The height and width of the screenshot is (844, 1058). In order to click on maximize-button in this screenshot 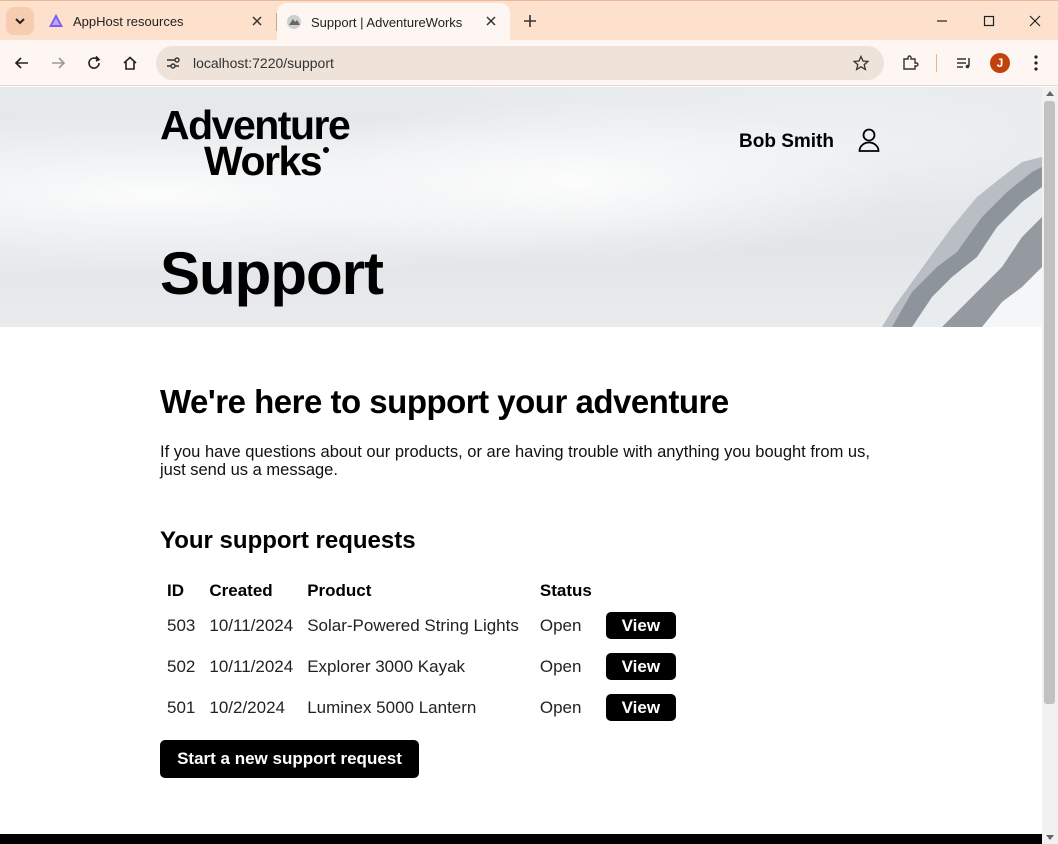, I will do `click(989, 21)`.